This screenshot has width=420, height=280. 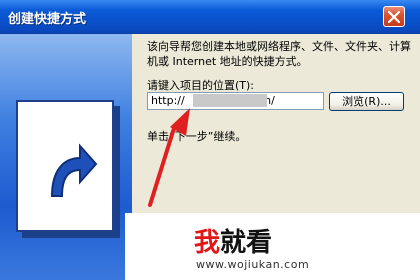 What do you see at coordinates (253, 264) in the screenshot?
I see `watermark-url: www.wojiukan.com` at bounding box center [253, 264].